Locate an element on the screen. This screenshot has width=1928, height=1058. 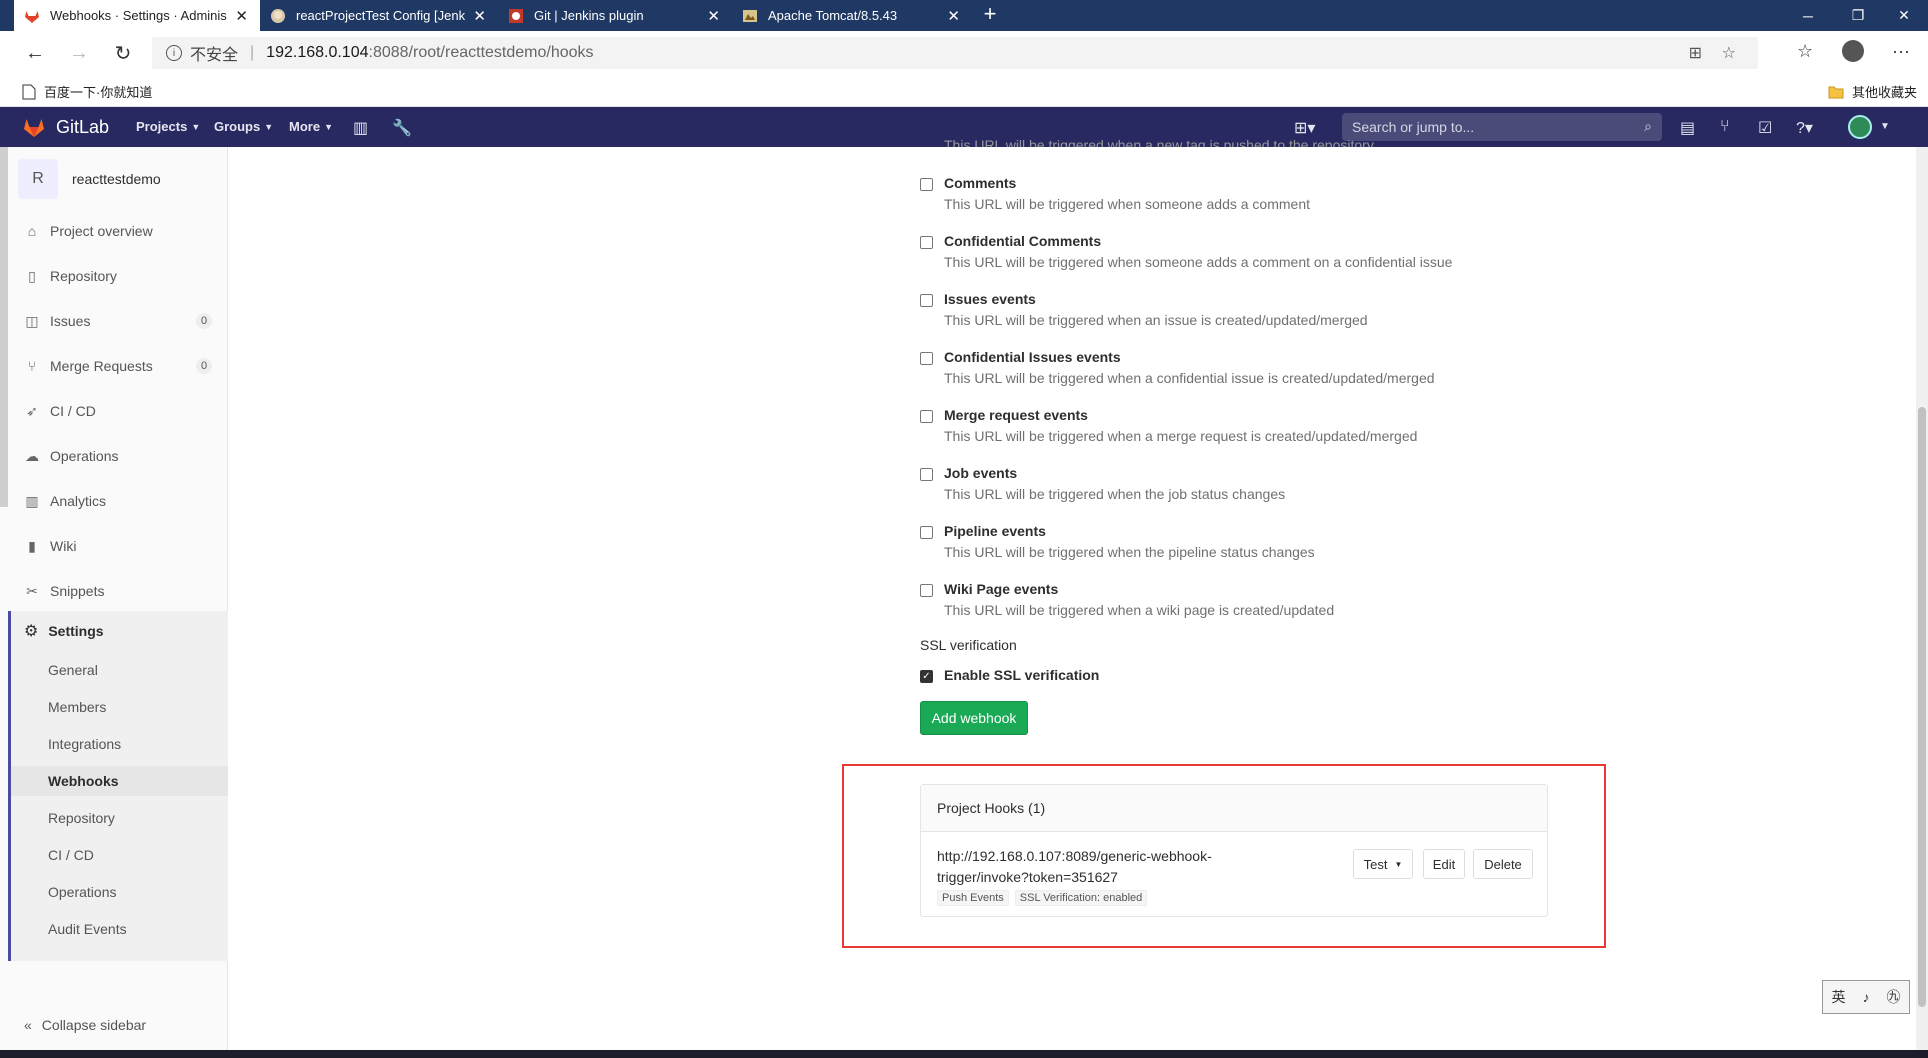
settings-sub-audit-events: Audit Events is located at coordinates (119, 929).